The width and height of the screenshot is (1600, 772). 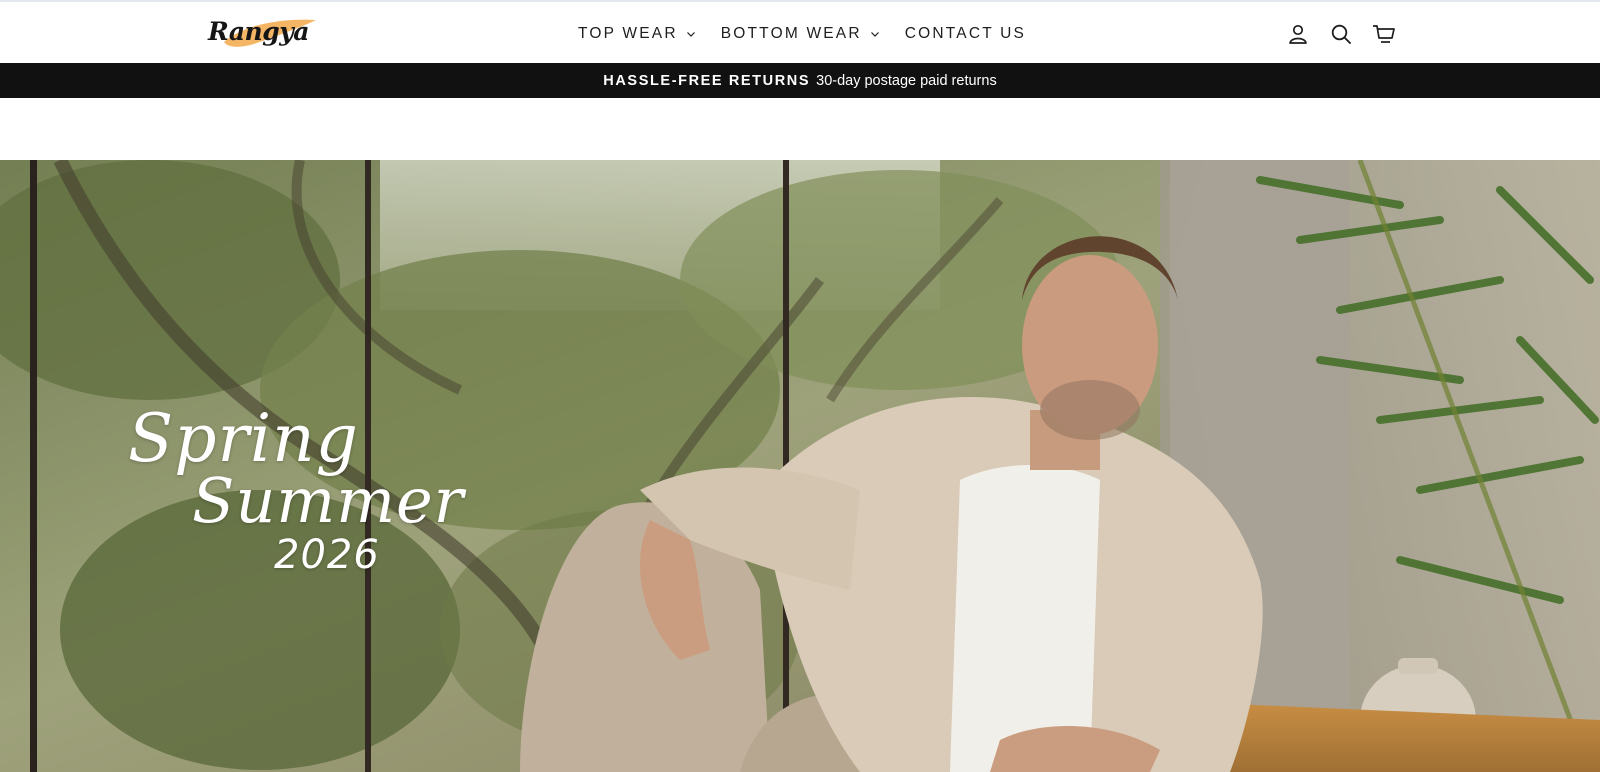 What do you see at coordinates (328, 500) in the screenshot?
I see `hero-line-summer: Summer` at bounding box center [328, 500].